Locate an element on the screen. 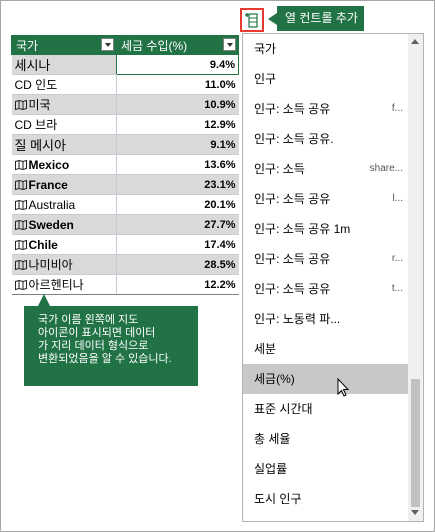 The height and width of the screenshot is (532, 435). field-list-item: 인구 is located at coordinates (326, 79).